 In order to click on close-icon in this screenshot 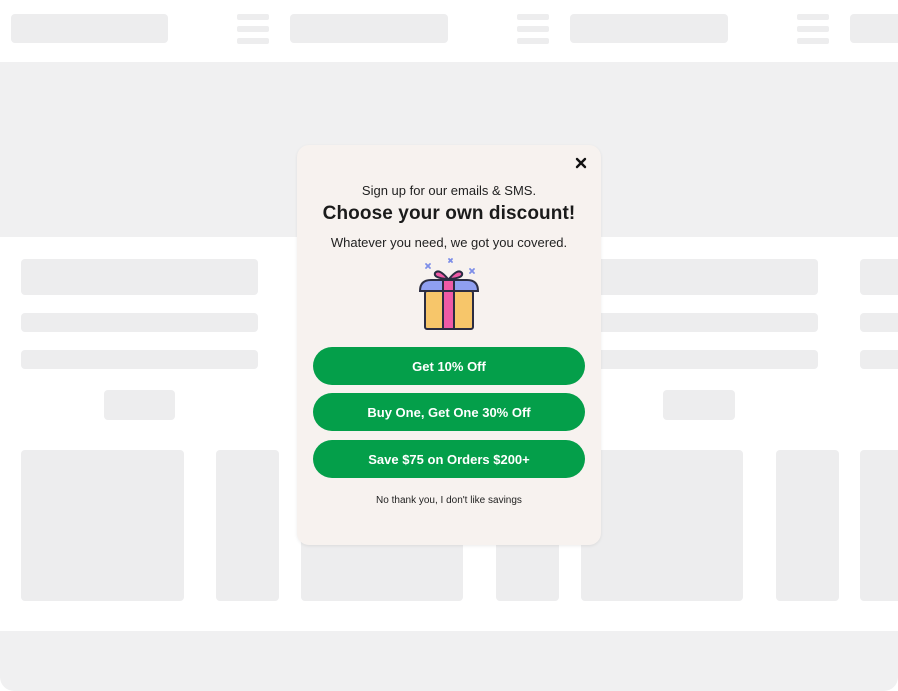, I will do `click(581, 163)`.